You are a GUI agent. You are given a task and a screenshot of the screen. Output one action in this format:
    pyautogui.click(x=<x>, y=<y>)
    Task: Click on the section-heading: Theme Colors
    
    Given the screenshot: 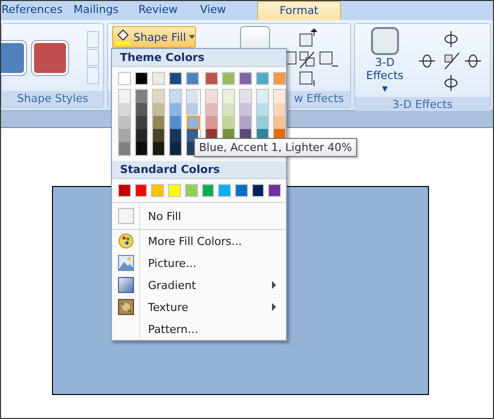 What is the action you would take?
    pyautogui.click(x=199, y=58)
    